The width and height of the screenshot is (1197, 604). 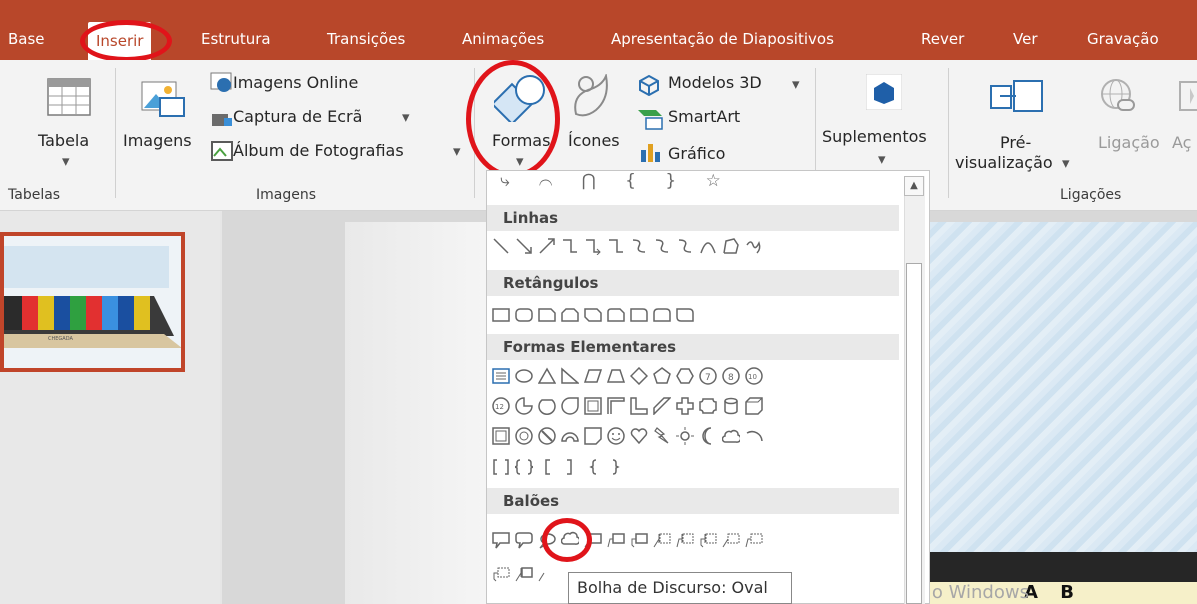 What do you see at coordinates (503, 39) in the screenshot?
I see `tab-animacoes: Animações` at bounding box center [503, 39].